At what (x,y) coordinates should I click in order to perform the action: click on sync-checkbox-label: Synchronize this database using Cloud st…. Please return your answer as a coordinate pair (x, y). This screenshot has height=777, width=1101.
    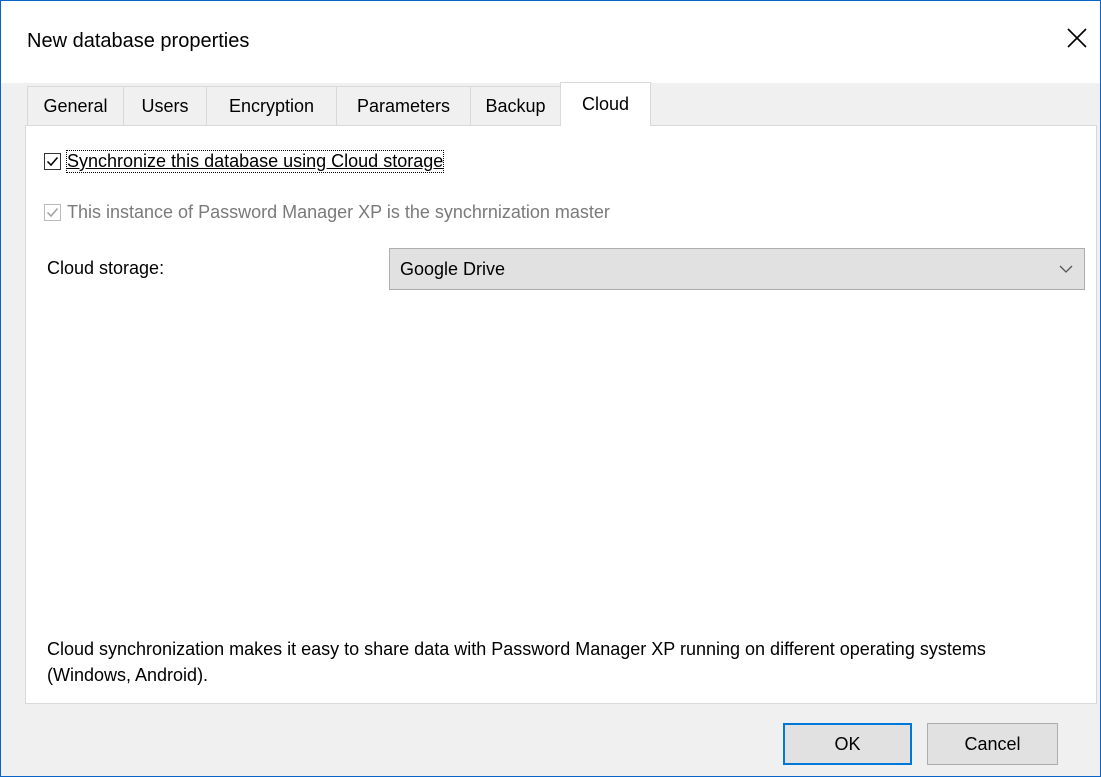
    Looking at the image, I should click on (255, 161).